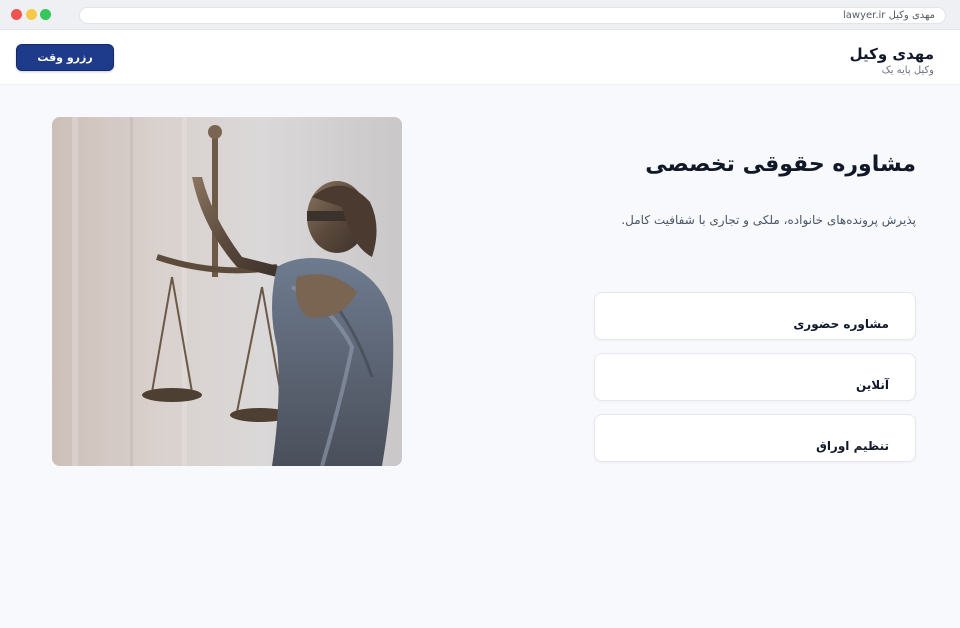 This screenshot has height=628, width=960. I want to click on browser-toolbar: مهدی وکیل lawyer.ir, so click(480, 15).